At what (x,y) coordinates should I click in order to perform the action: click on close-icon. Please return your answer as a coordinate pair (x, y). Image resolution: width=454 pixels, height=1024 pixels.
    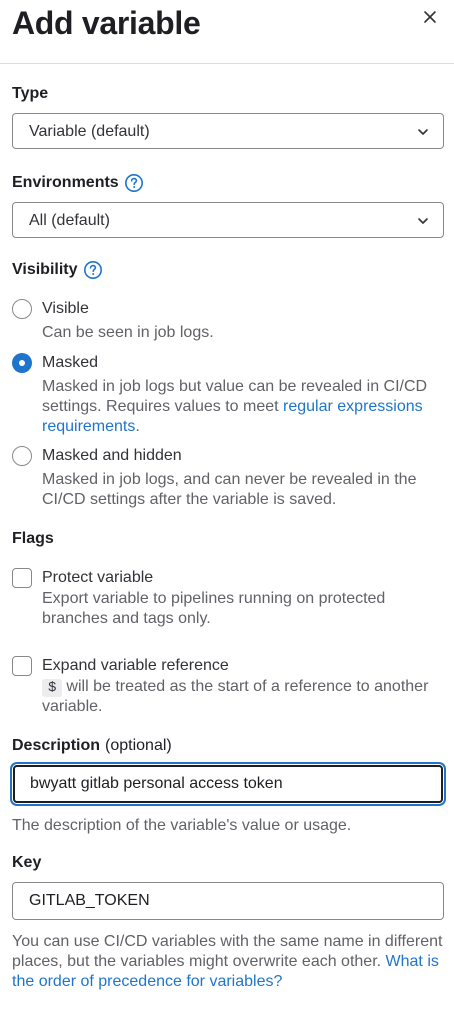
    Looking at the image, I should click on (430, 17).